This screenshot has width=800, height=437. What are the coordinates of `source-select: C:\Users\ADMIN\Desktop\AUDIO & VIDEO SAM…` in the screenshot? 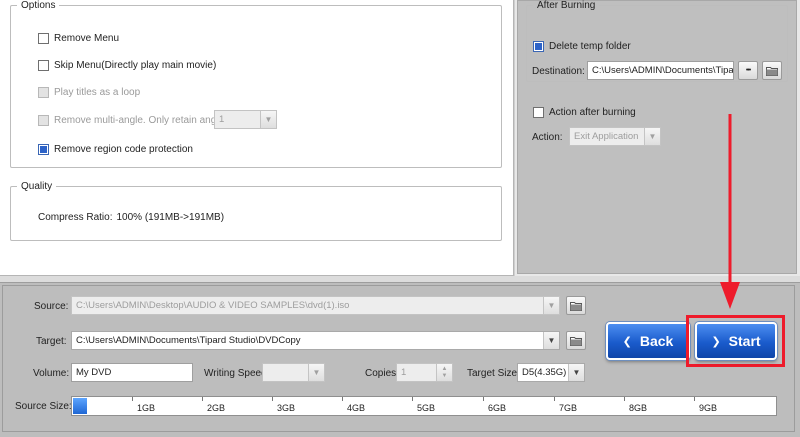 It's located at (315, 305).